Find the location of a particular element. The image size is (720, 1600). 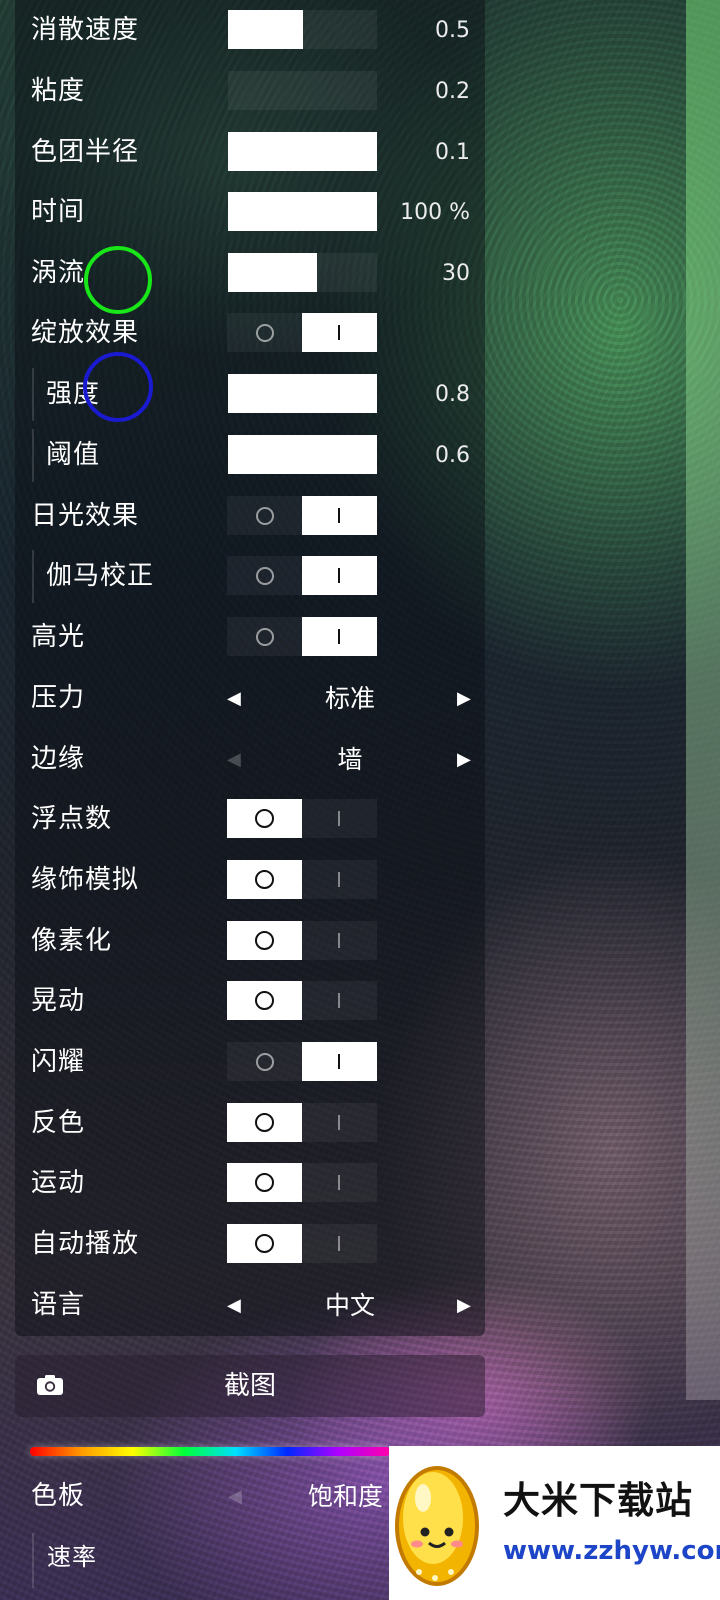

float-toggle is located at coordinates (302, 818).